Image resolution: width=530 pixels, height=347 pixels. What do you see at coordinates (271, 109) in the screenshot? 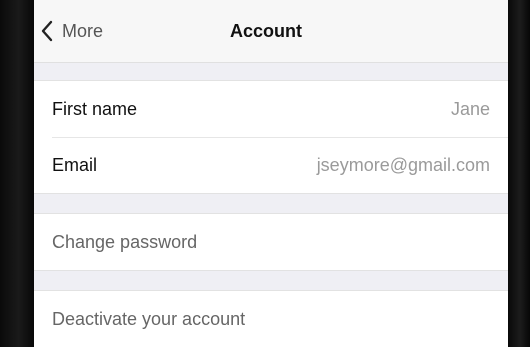
I see `first-name-row: First name Jane` at bounding box center [271, 109].